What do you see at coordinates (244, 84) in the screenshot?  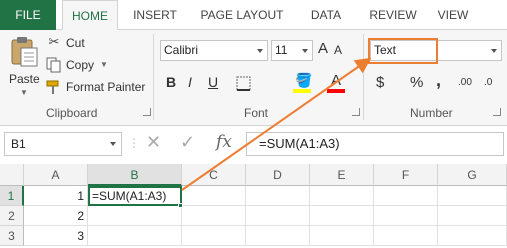 I see `borders-icon` at bounding box center [244, 84].